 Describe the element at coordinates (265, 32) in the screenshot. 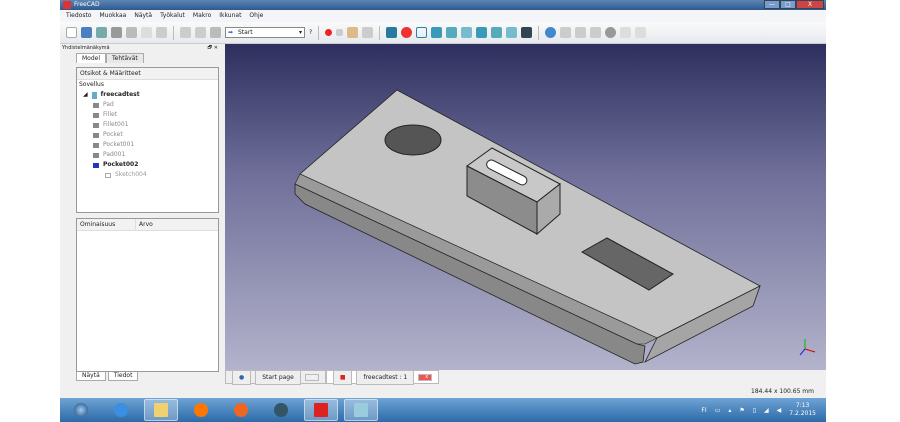

I see `workbench-select: Start` at that location.